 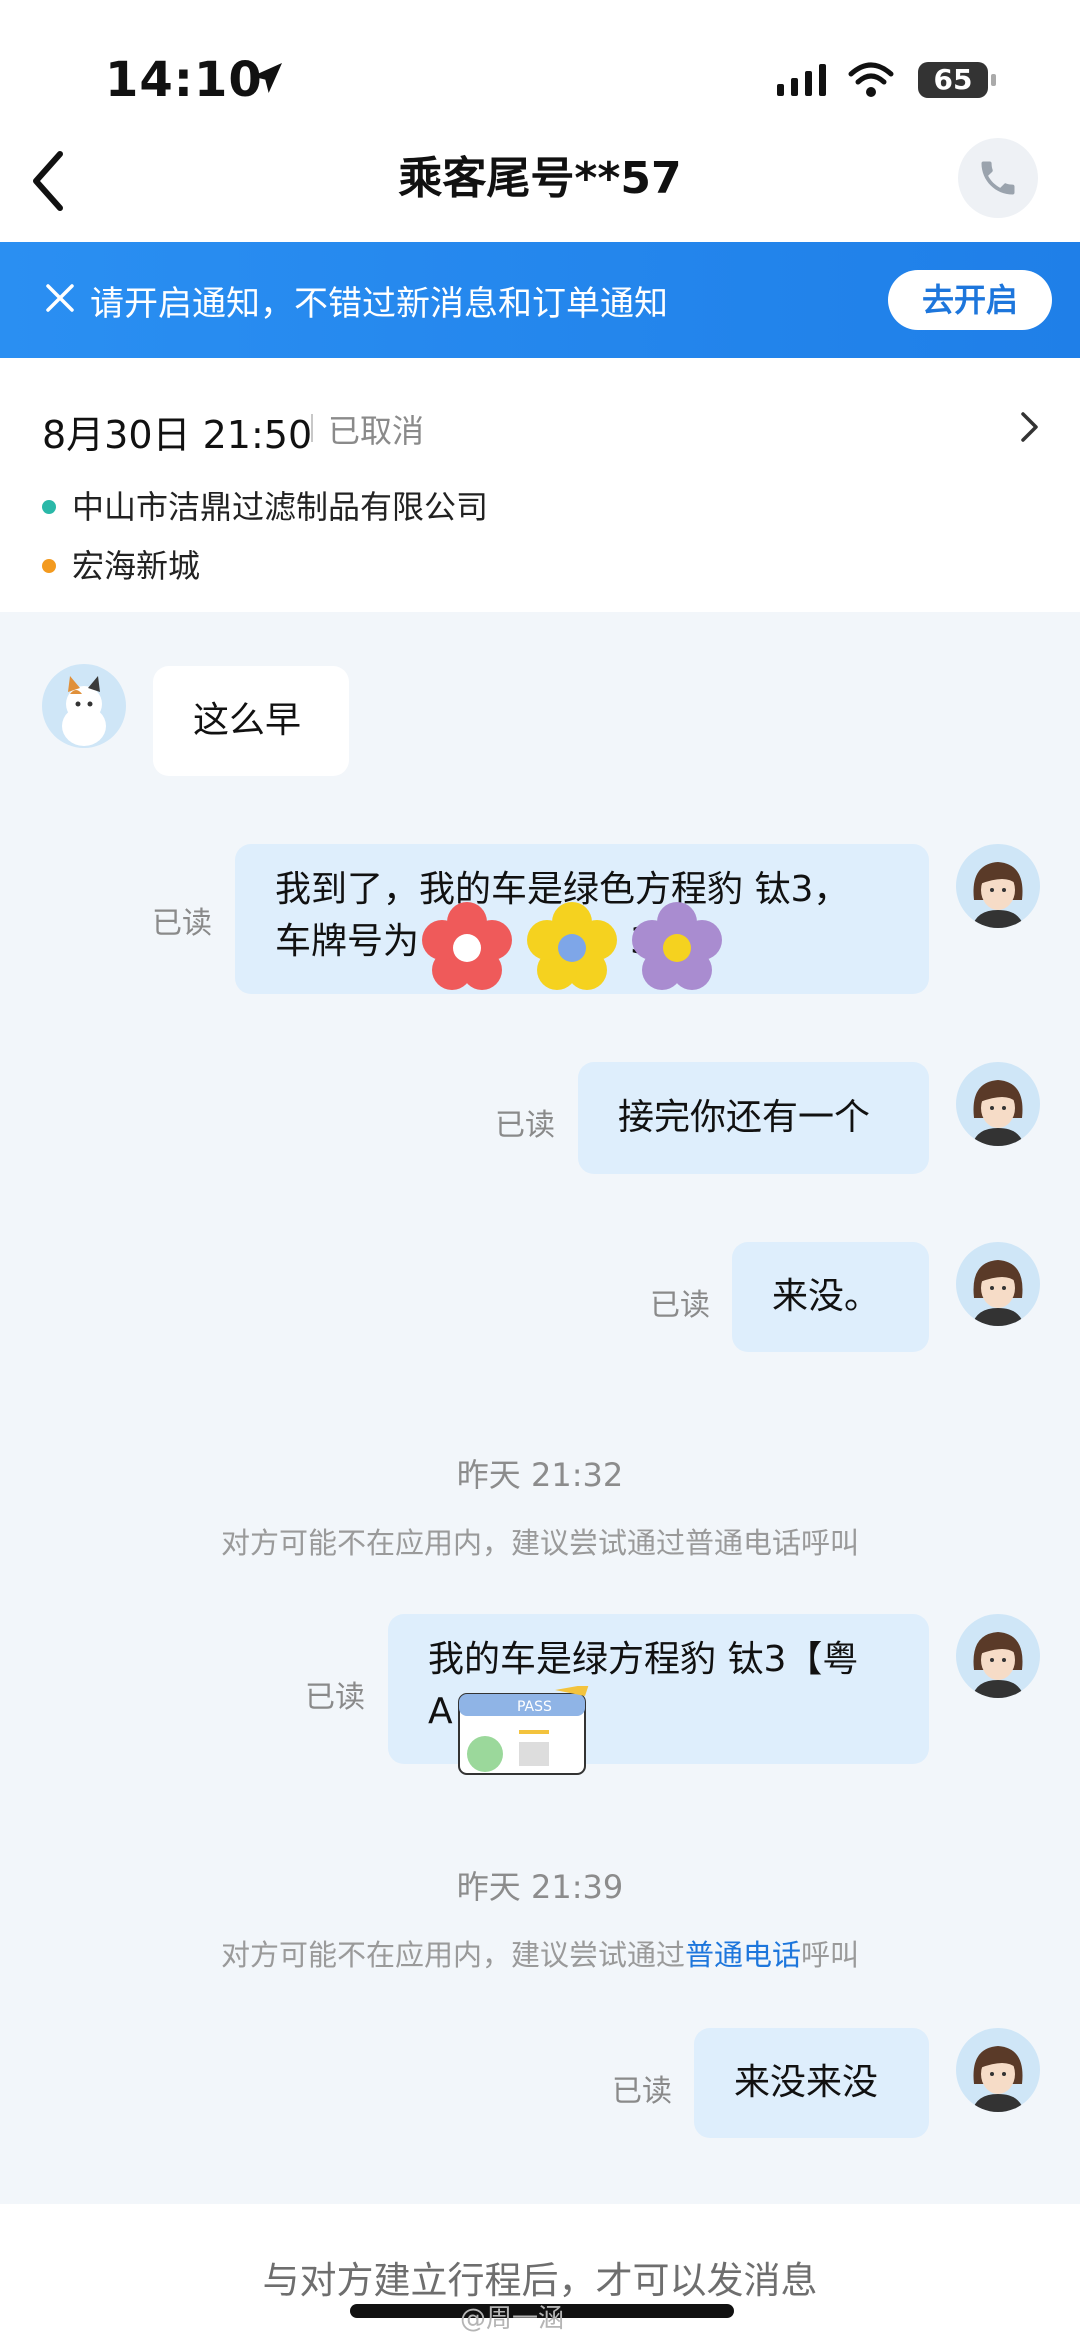 I want to click on page-title: 乘客尾号**57, so click(x=540, y=178).